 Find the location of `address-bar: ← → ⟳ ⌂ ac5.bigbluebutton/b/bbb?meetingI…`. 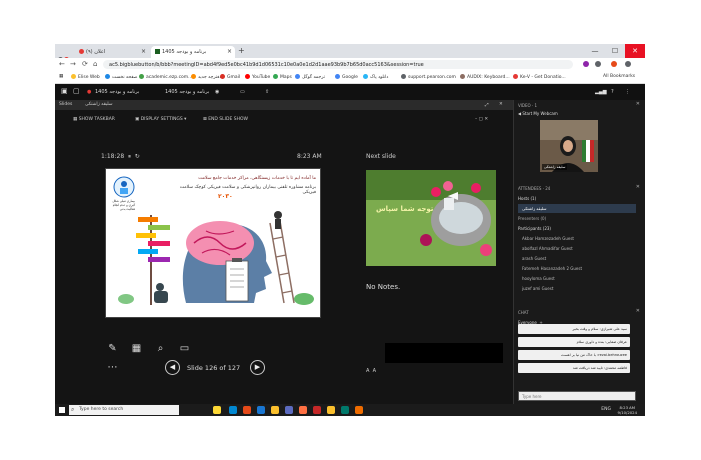

address-bar: ← → ⟳ ⌂ ac5.bigbluebutton/b/bbb?meetingI… is located at coordinates (350, 64).